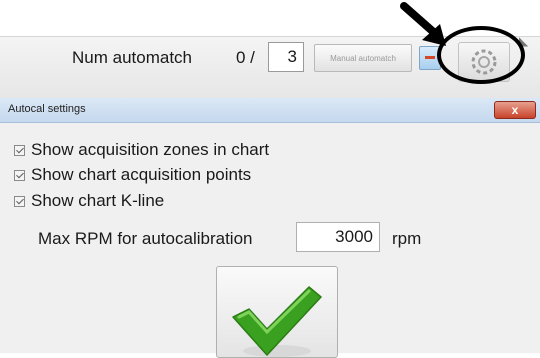 Image resolution: width=540 pixels, height=358 pixels. Describe the element at coordinates (286, 57) in the screenshot. I see `num-automatch-input: 3` at that location.